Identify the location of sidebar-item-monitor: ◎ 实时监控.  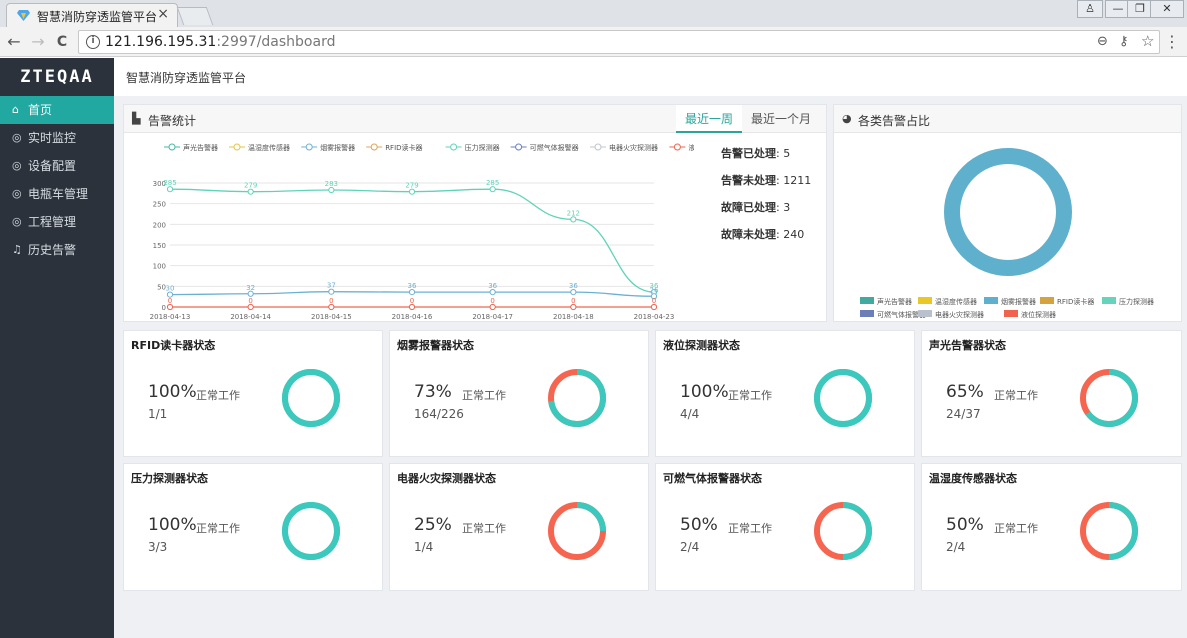
(57, 138).